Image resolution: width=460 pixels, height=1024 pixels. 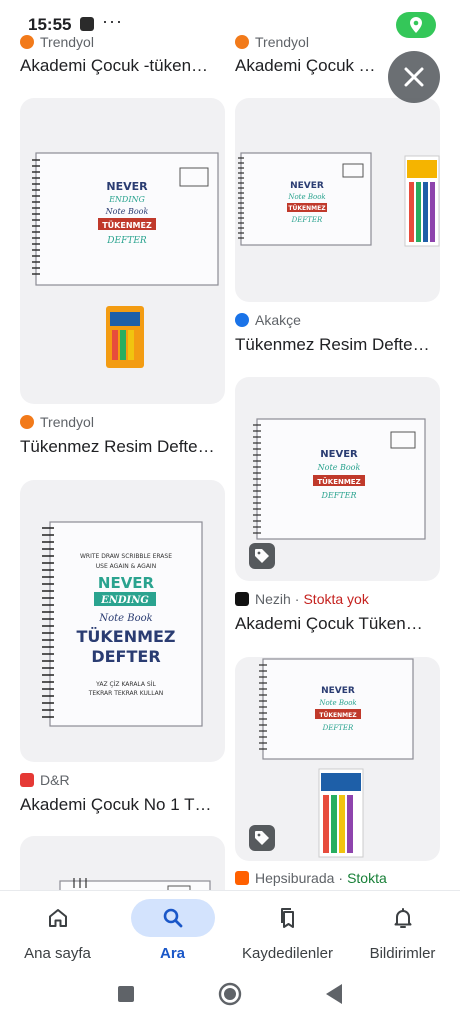 What do you see at coordinates (311, 878) in the screenshot?
I see `result-source: Hepsiburada · Stokta` at bounding box center [311, 878].